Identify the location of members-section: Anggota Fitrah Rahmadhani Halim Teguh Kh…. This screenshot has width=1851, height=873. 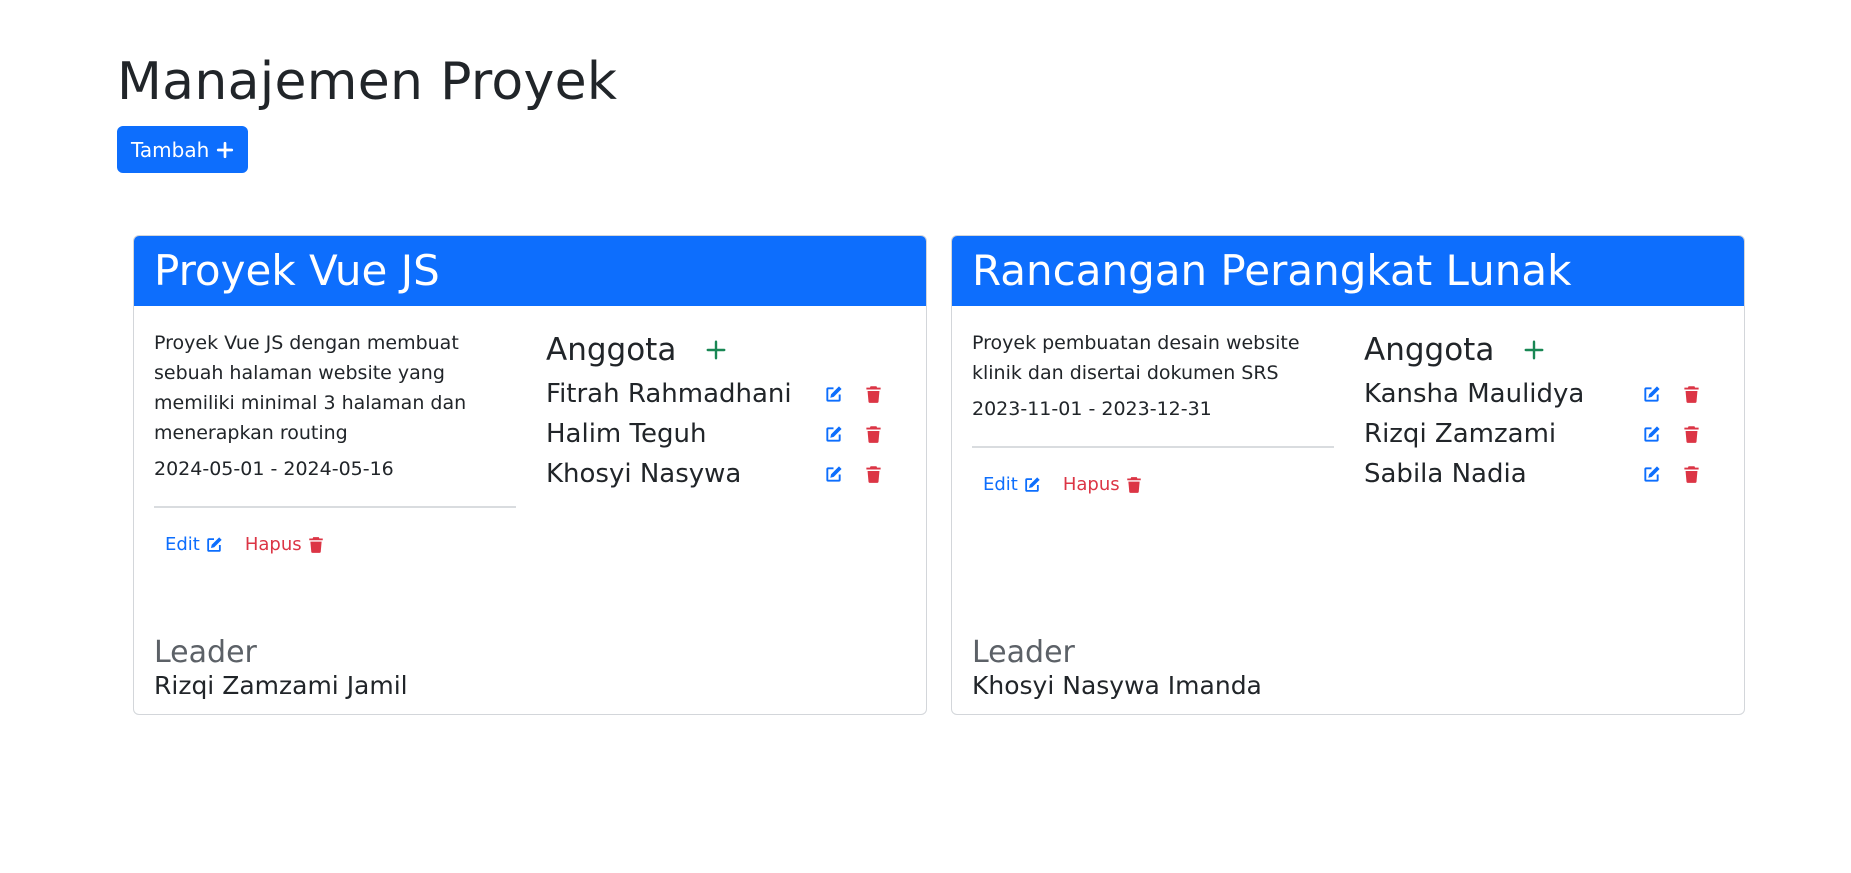
(726, 411).